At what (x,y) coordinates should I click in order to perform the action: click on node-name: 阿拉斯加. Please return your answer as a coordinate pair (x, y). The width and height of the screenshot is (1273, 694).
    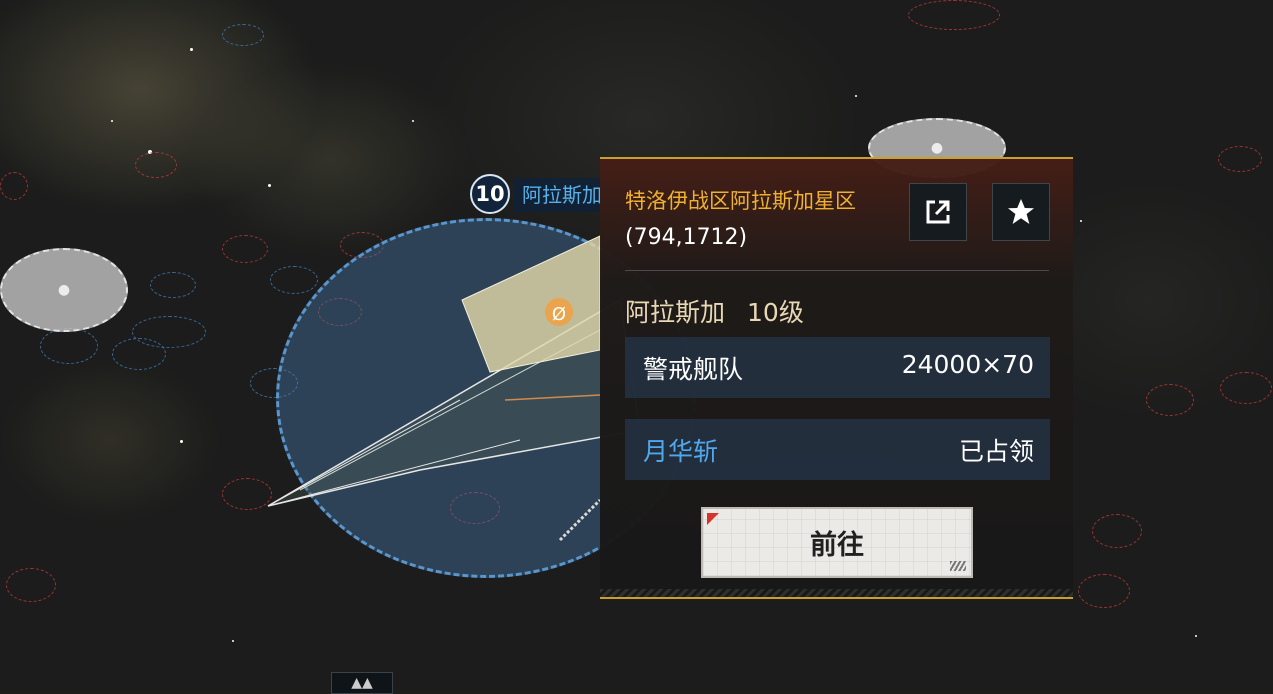
    Looking at the image, I should click on (675, 312).